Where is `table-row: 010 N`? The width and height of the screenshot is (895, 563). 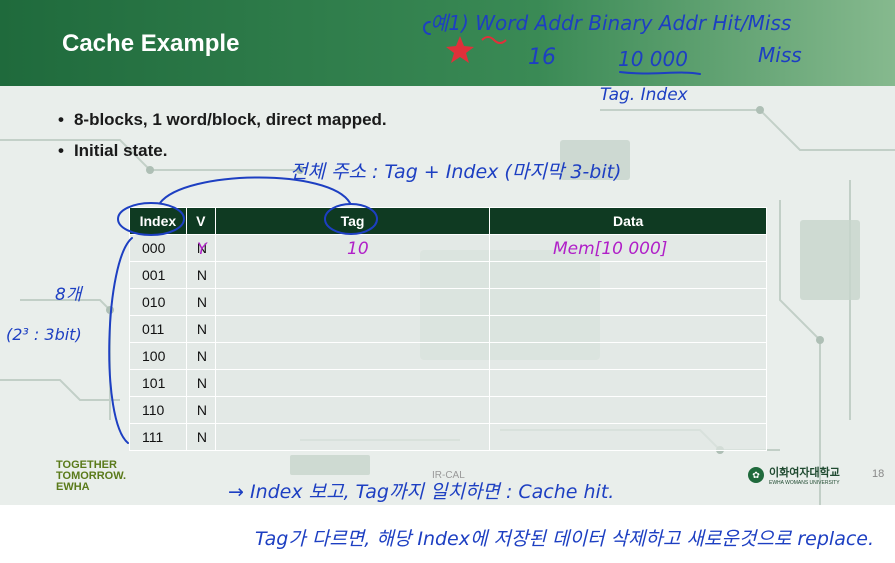 table-row: 010 N is located at coordinates (448, 302).